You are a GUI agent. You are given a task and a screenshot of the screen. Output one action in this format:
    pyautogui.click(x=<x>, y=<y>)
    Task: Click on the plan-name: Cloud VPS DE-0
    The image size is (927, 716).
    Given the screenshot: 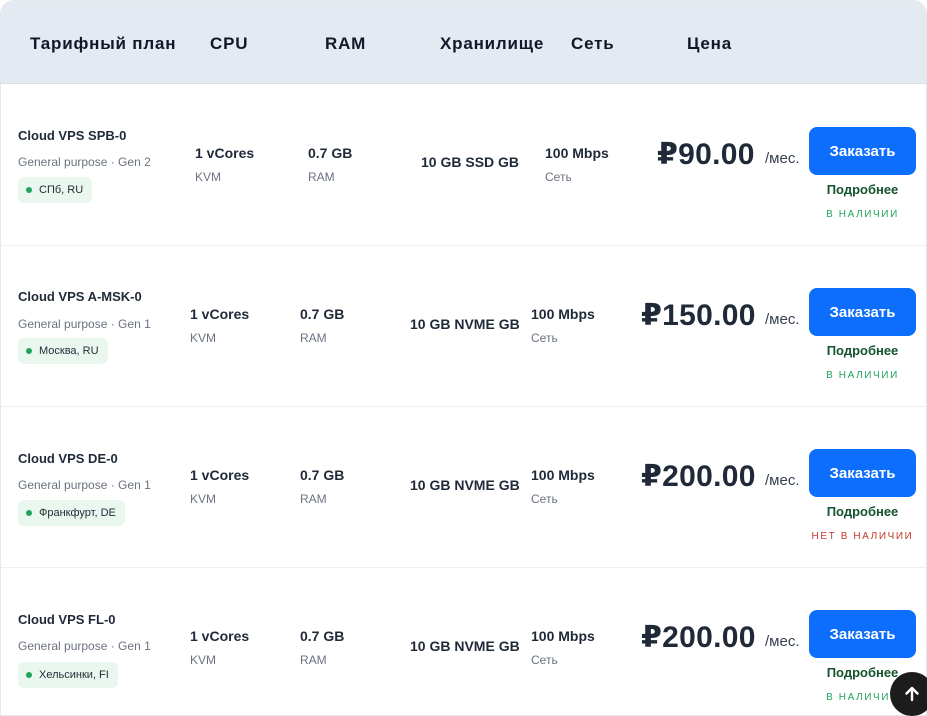 What is the action you would take?
    pyautogui.click(x=68, y=458)
    